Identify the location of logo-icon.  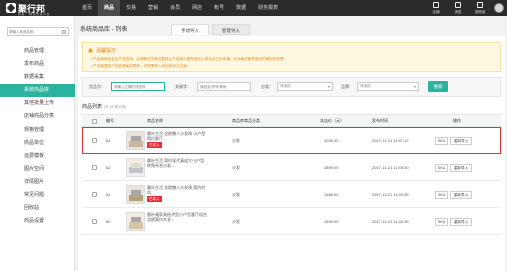
(11, 8).